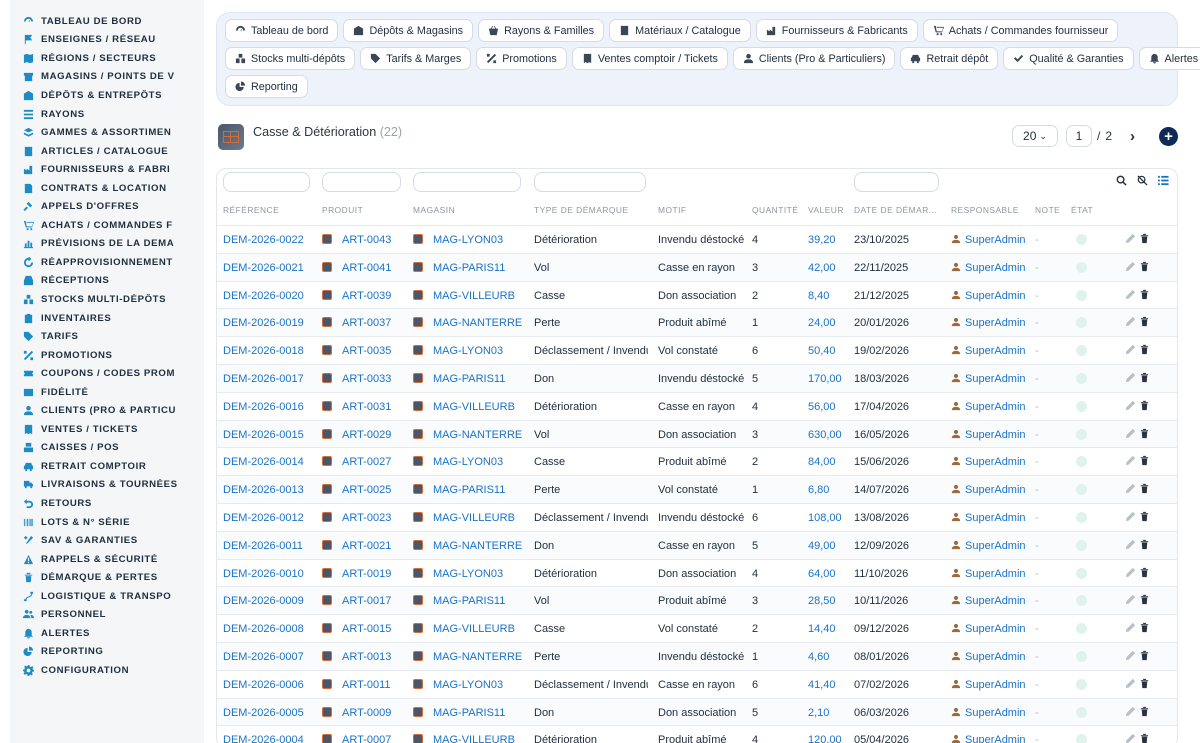 This screenshot has width=1200, height=743. I want to click on filter-store-input, so click(467, 182).